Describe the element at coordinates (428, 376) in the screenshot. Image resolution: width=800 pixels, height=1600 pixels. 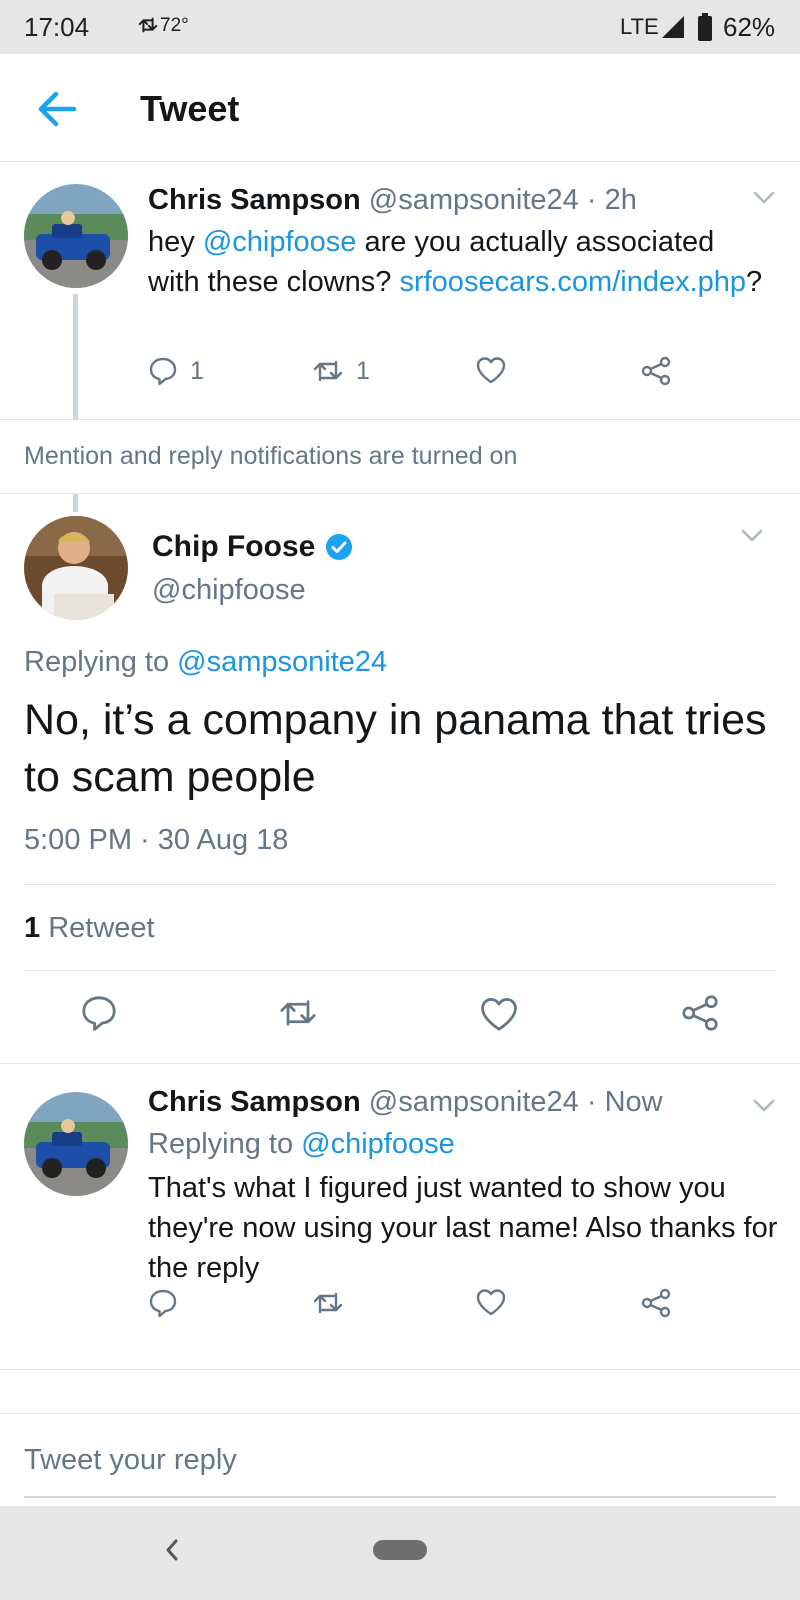
I see `tweet-actions: 1 1` at that location.